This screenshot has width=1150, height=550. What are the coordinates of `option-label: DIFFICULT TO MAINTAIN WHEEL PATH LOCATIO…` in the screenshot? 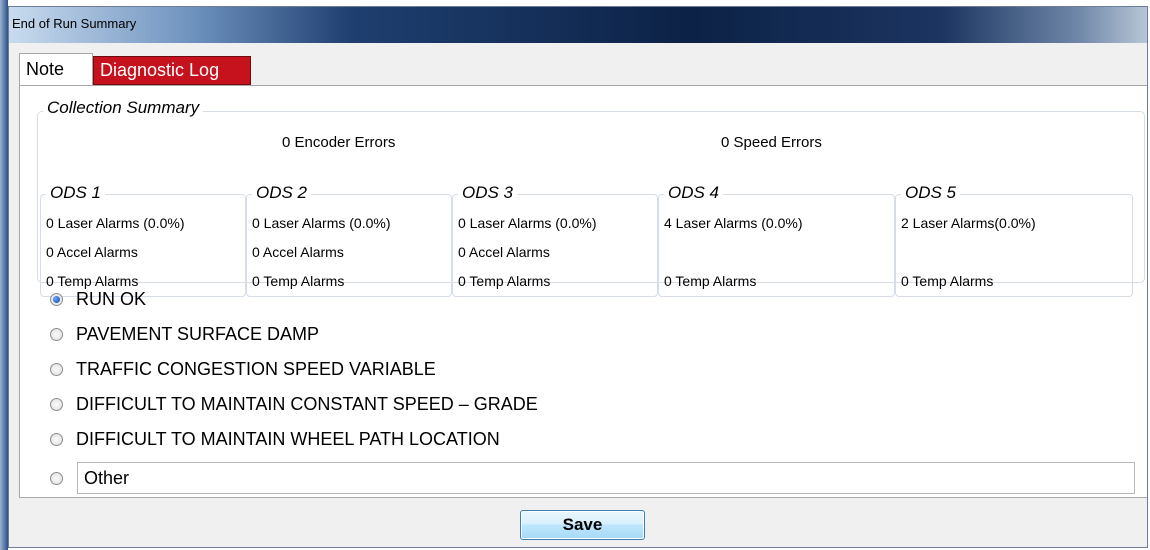 It's located at (288, 438).